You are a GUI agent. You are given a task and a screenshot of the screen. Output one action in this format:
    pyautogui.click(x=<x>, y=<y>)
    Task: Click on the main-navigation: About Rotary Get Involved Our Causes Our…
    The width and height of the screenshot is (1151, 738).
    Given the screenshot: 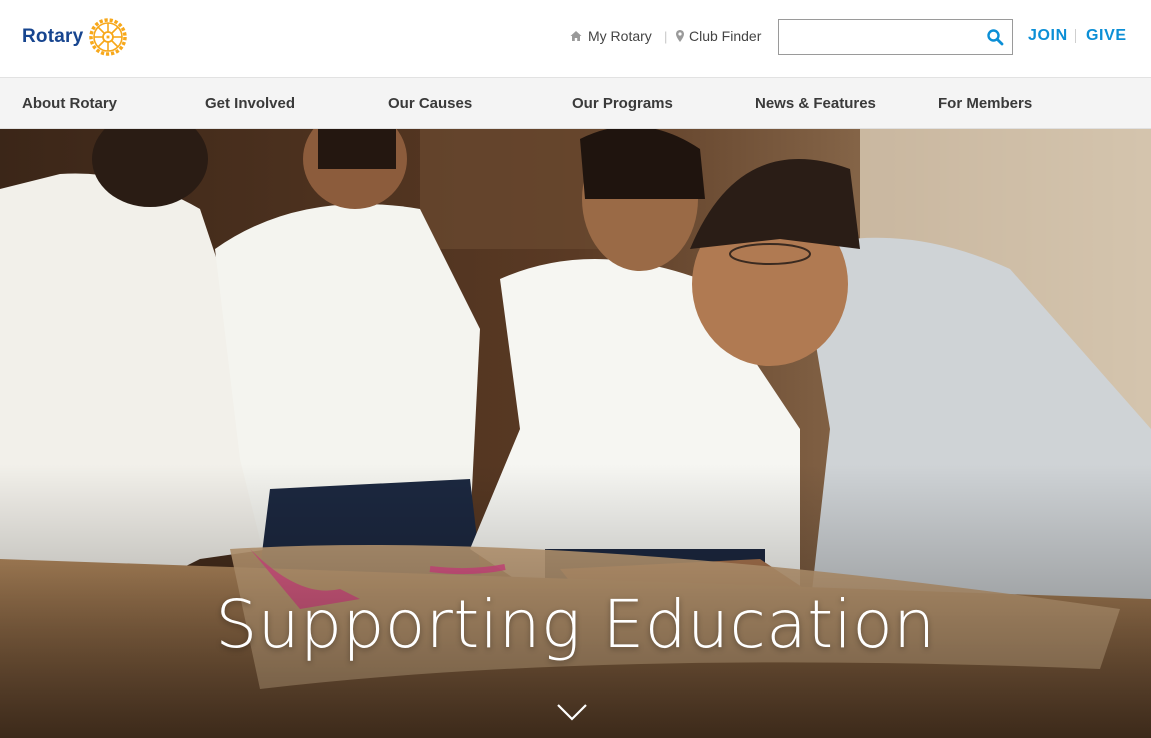 What is the action you would take?
    pyautogui.click(x=575, y=103)
    